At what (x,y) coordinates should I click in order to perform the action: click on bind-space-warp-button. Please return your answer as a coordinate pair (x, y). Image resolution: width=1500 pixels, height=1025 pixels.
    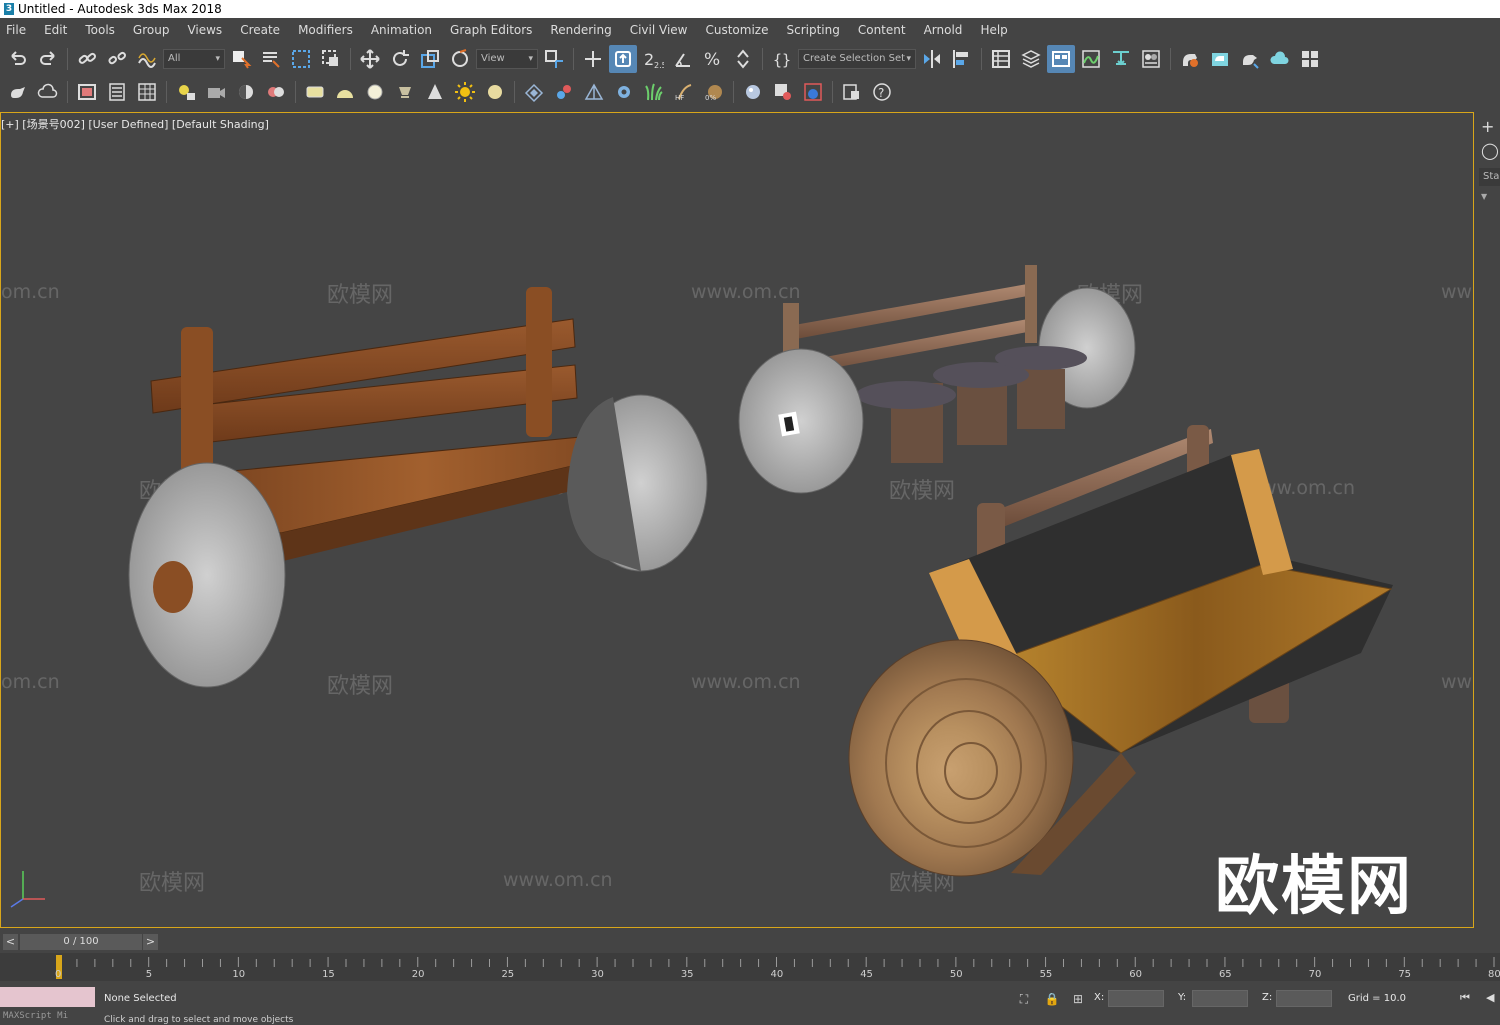
    Looking at the image, I should click on (147, 59).